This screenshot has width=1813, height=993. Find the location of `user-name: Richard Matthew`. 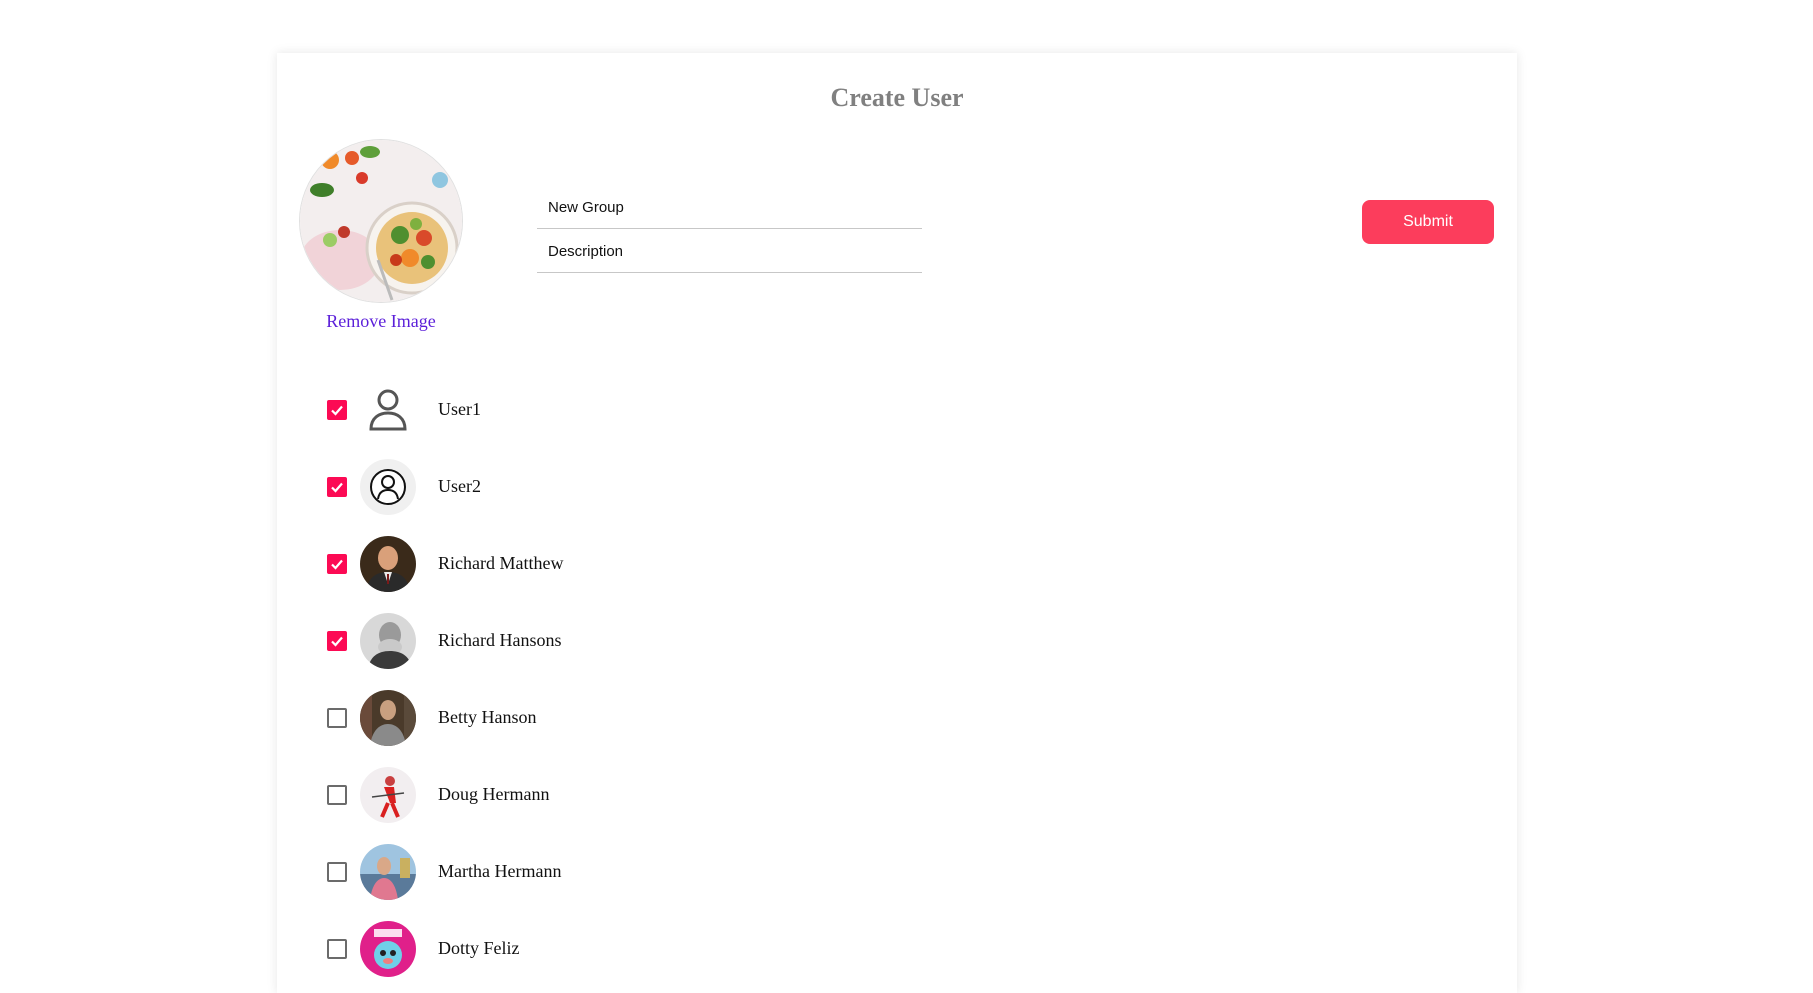

user-name: Richard Matthew is located at coordinates (501, 563).